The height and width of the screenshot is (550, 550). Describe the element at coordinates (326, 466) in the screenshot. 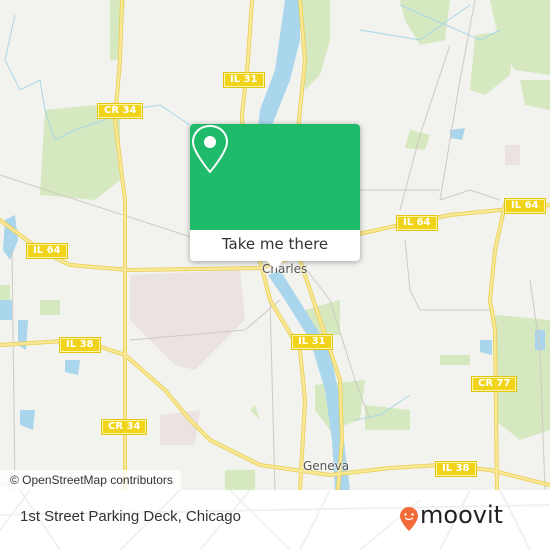

I see `city-label: Geneva` at that location.